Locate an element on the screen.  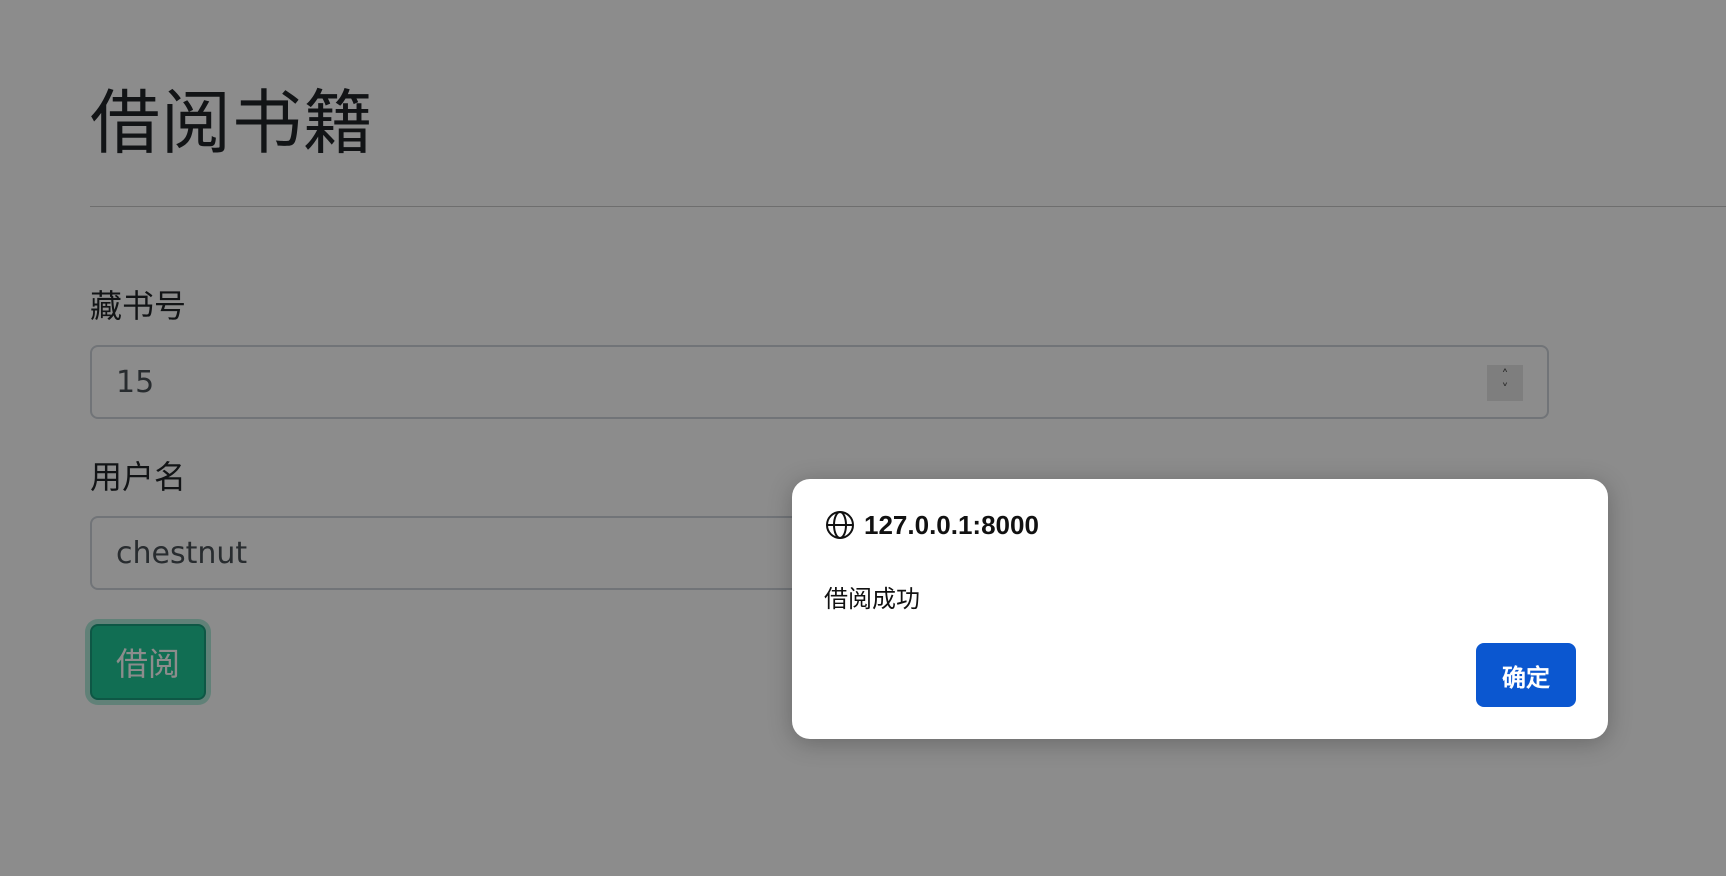
globe-icon is located at coordinates (840, 525).